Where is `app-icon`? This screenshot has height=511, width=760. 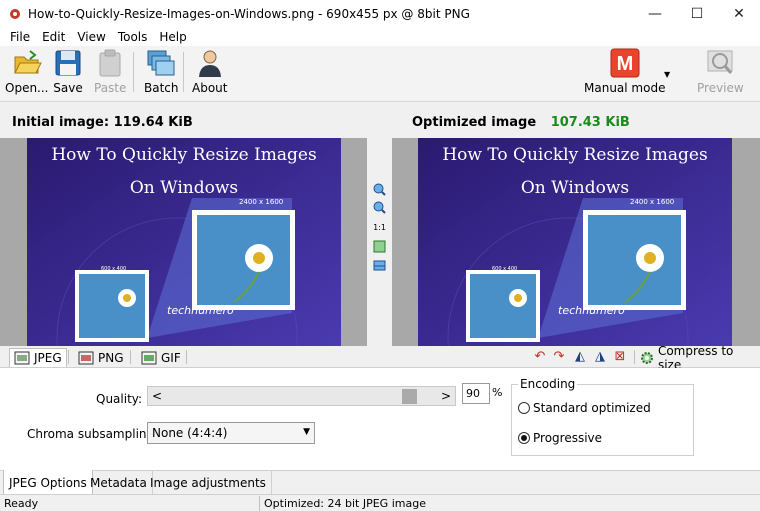 app-icon is located at coordinates (15, 14).